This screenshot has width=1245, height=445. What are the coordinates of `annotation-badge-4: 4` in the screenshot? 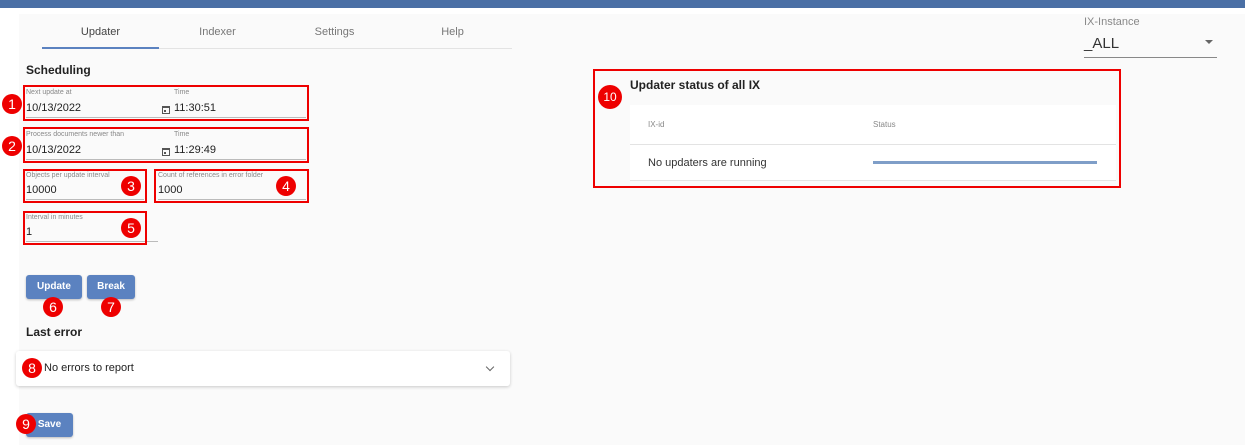 It's located at (286, 186).